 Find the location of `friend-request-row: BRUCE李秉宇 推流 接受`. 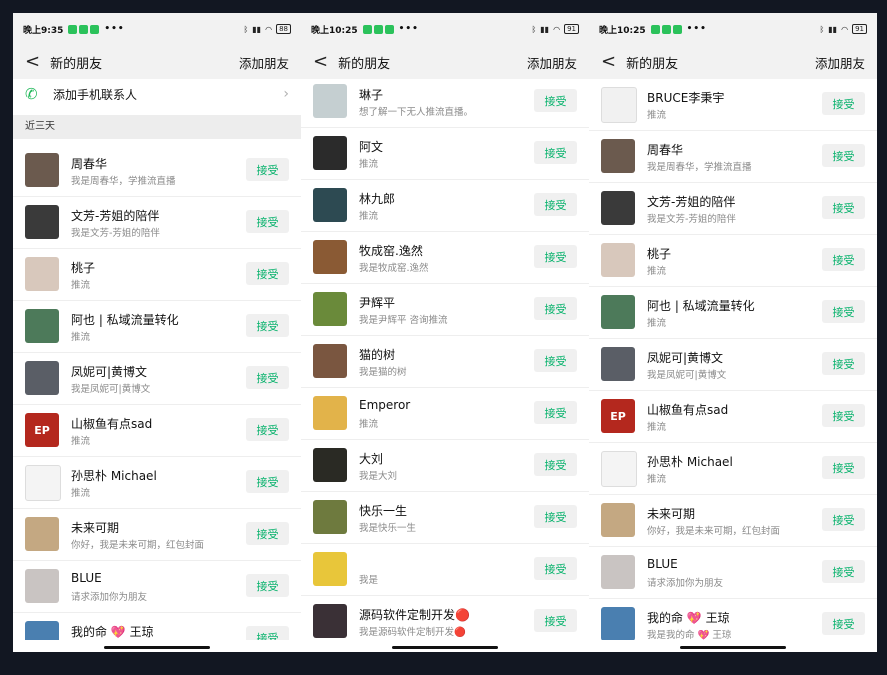

friend-request-row: BRUCE李秉宇 推流 接受 is located at coordinates (733, 105).